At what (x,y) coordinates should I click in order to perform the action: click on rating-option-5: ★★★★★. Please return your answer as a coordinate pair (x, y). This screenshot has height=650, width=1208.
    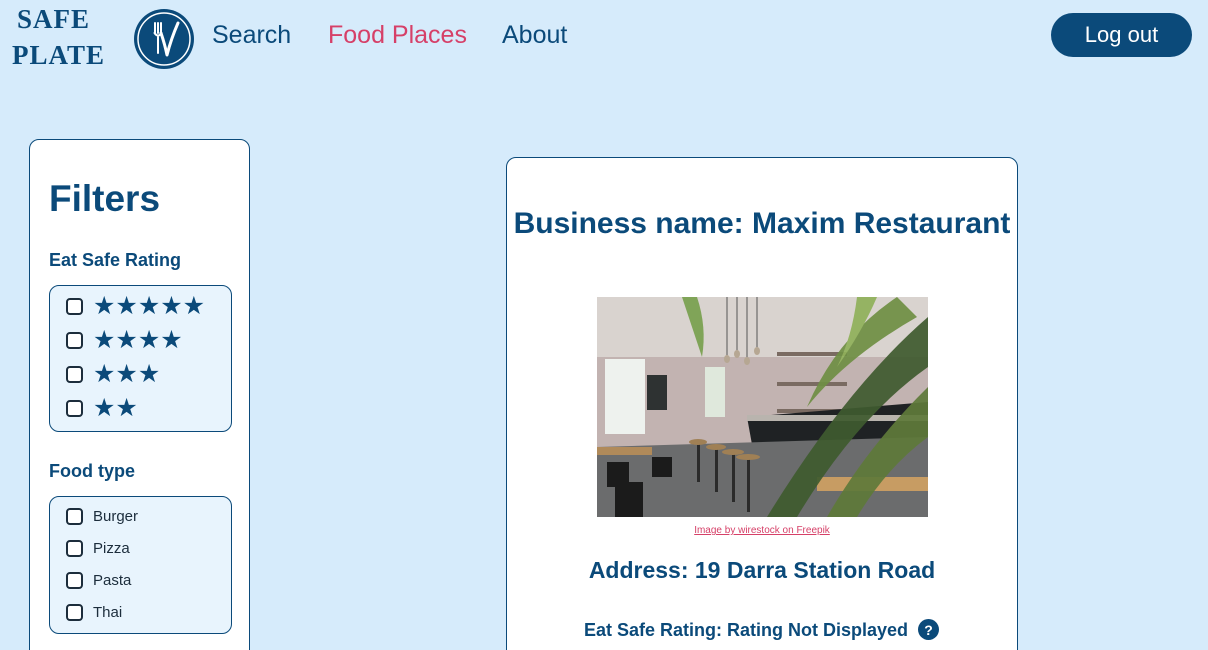
    Looking at the image, I should click on (135, 306).